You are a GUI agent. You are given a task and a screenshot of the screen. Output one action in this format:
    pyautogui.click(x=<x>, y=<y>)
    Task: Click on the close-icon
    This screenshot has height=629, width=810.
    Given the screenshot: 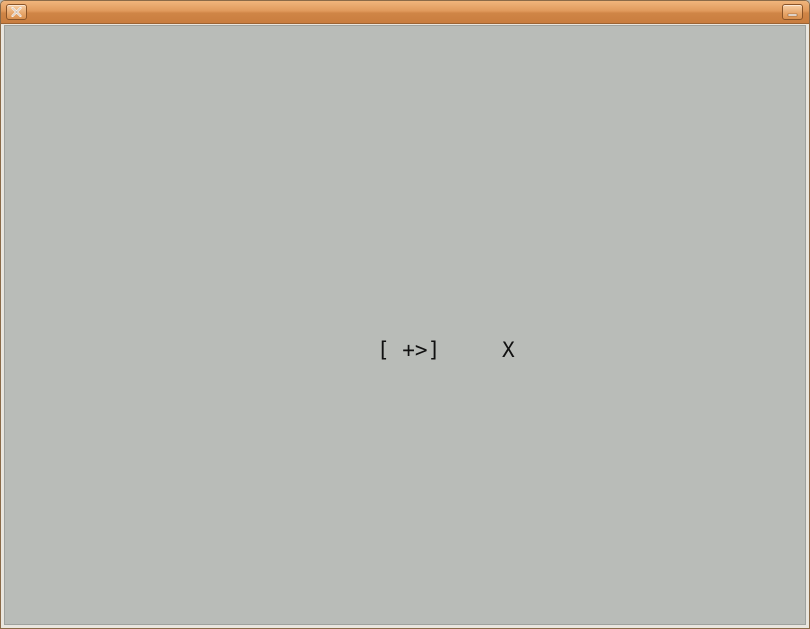 What is the action you would take?
    pyautogui.click(x=16, y=12)
    